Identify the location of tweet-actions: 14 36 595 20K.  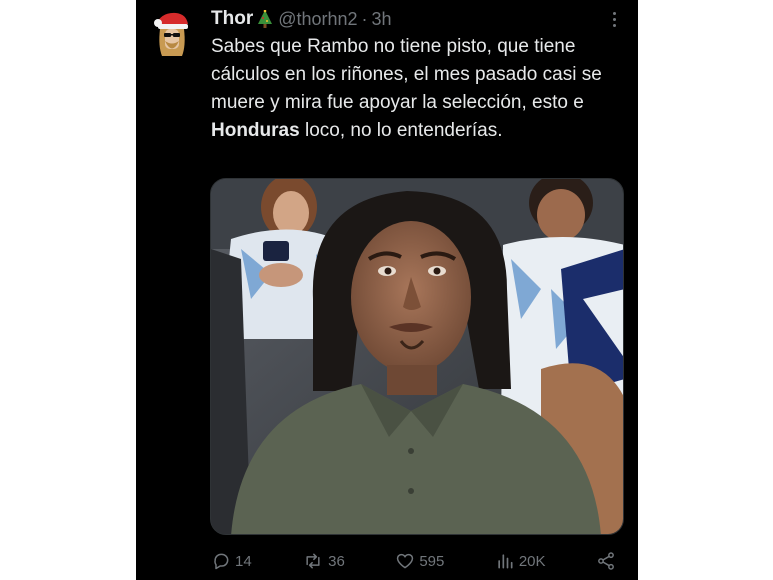
(413, 561).